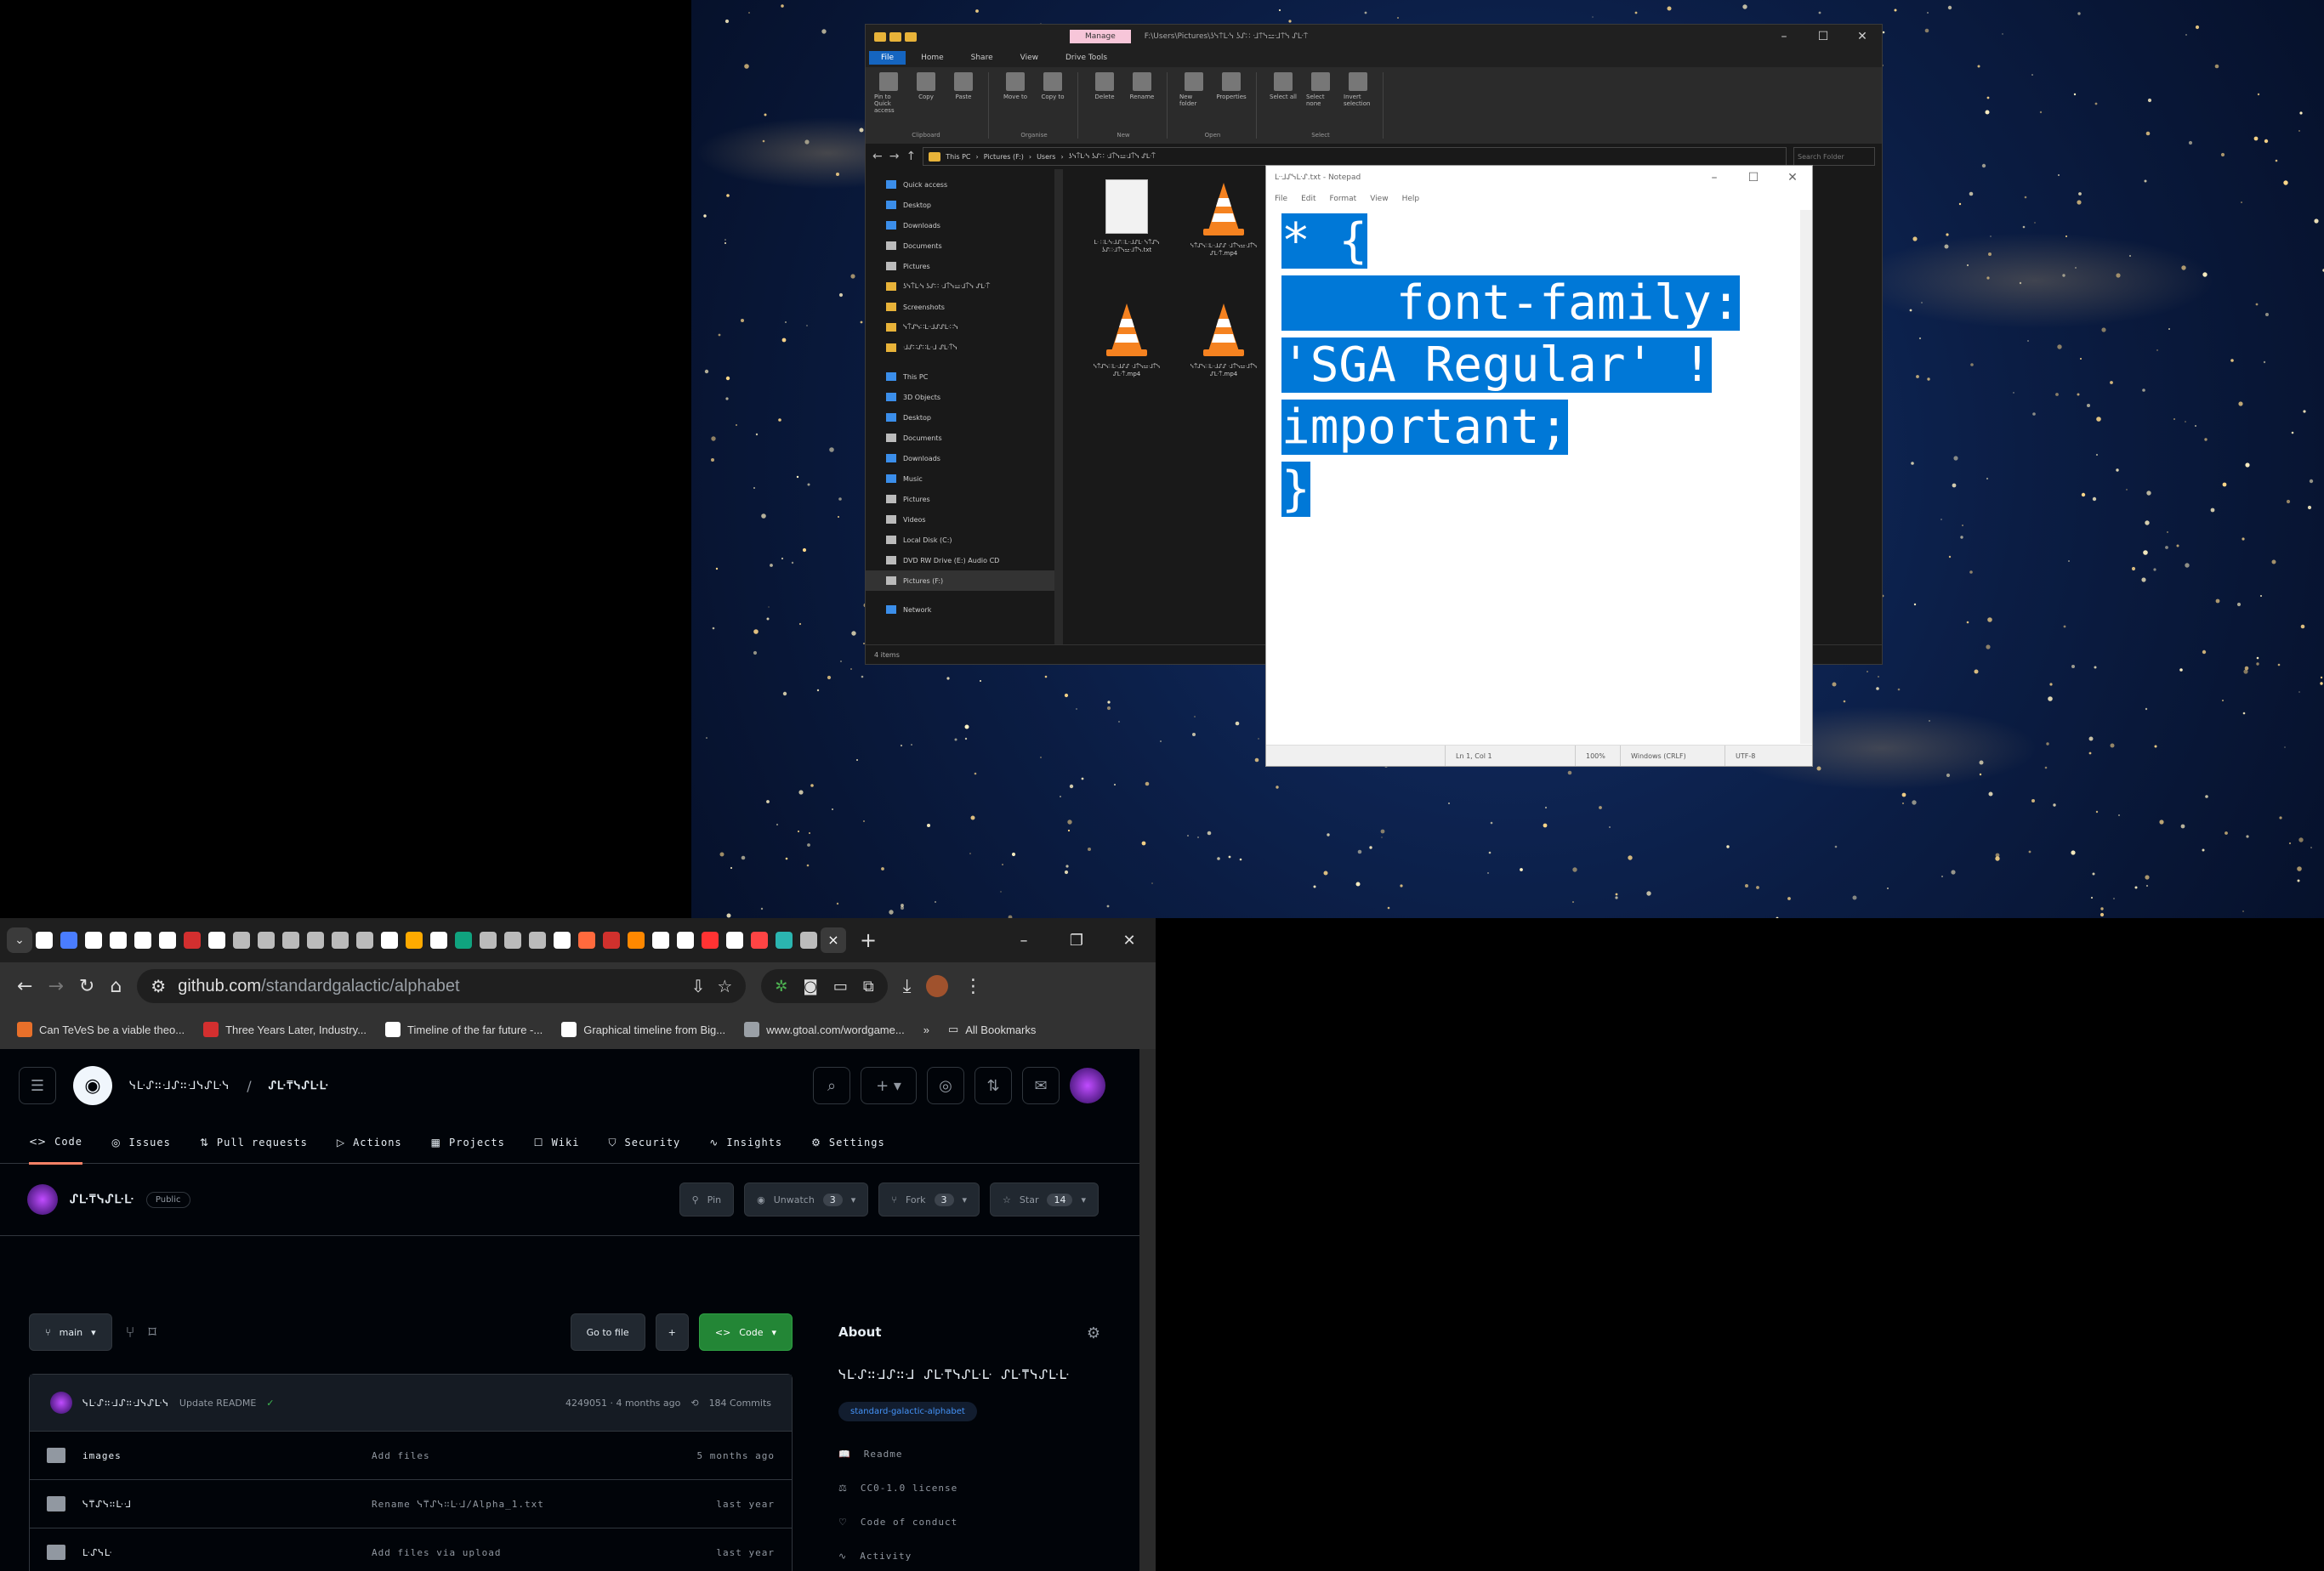  What do you see at coordinates (992, 1029) in the screenshot?
I see `all-bookmarks-button: ▭ All Bookmarks` at bounding box center [992, 1029].